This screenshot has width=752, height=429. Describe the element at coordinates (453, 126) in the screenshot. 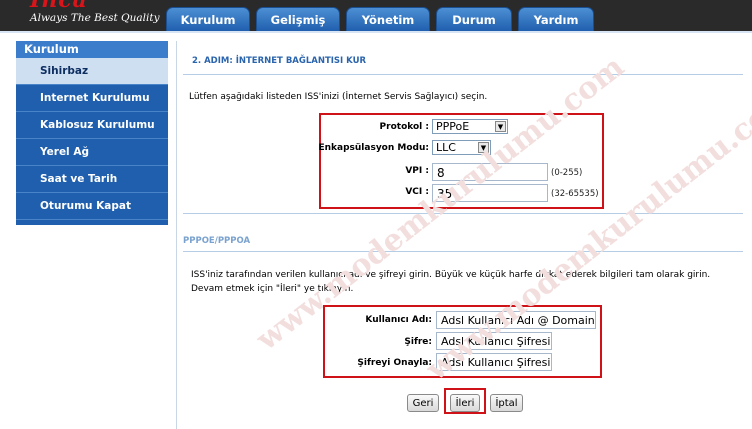

I see `protocol-select-value: PPPoE` at that location.